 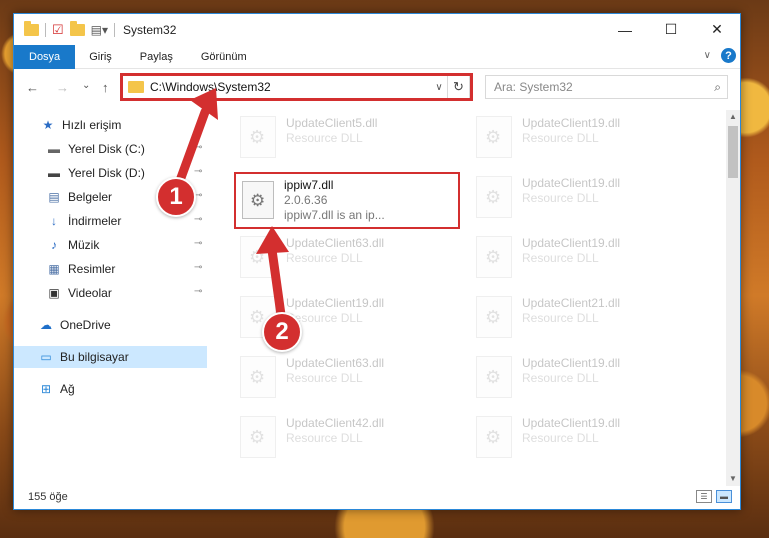 I want to click on sidebar-item: ▬ Yerel Disk (C:), so click(x=79, y=149).